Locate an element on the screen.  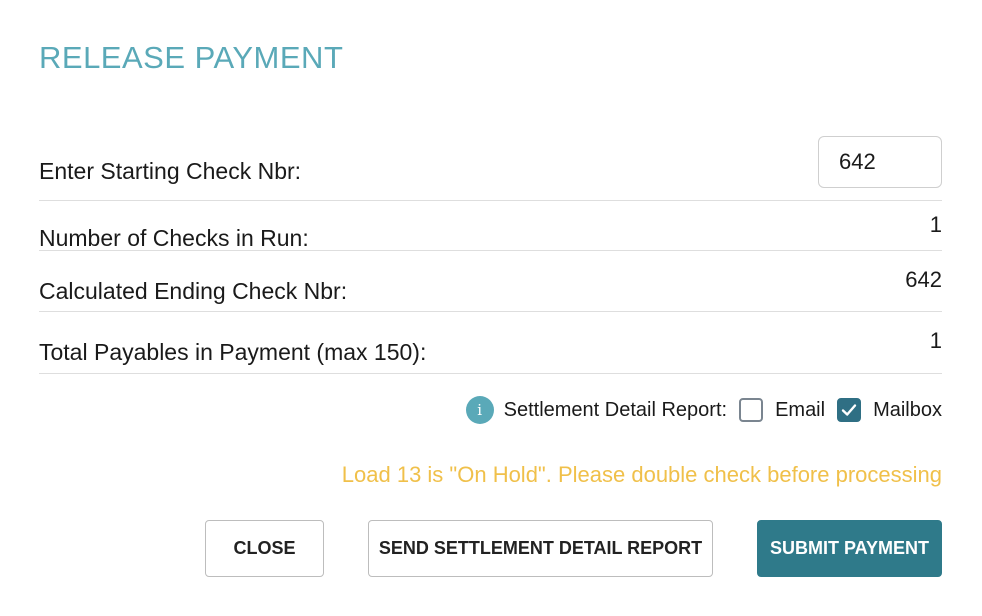
ending-check-row: Calculated Ending Check Nbr: 642 is located at coordinates (490, 281).